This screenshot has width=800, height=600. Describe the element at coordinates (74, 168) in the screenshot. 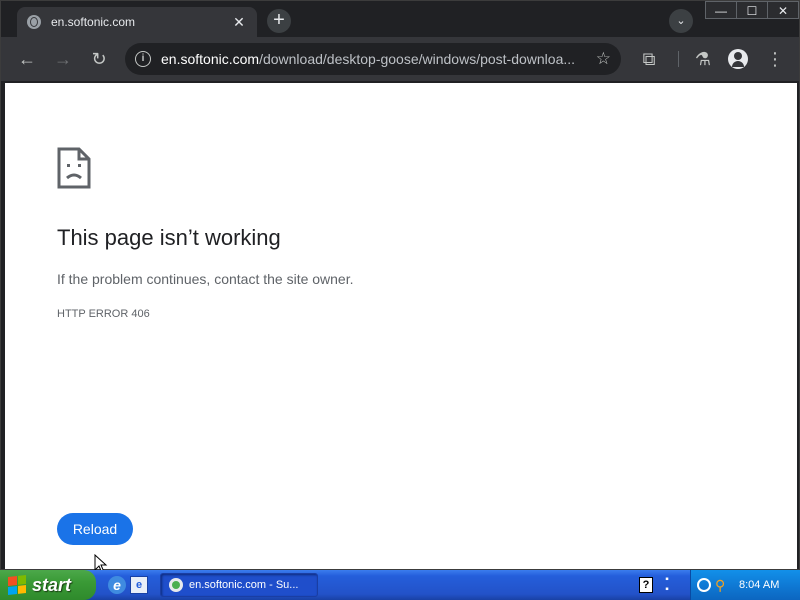

I see `sad-page-icon` at that location.